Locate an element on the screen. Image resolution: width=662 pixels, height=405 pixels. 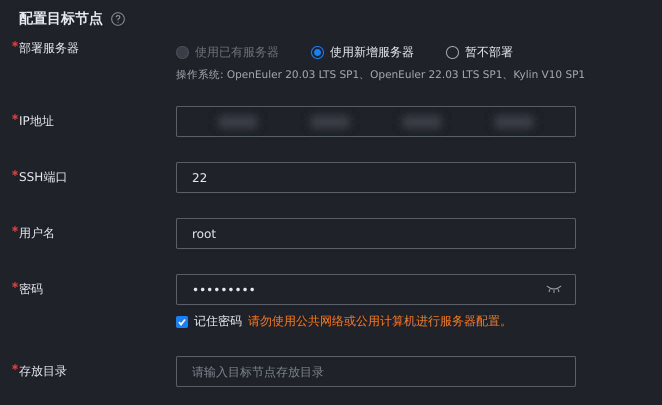
password-field: ••••••••• is located at coordinates (376, 289).